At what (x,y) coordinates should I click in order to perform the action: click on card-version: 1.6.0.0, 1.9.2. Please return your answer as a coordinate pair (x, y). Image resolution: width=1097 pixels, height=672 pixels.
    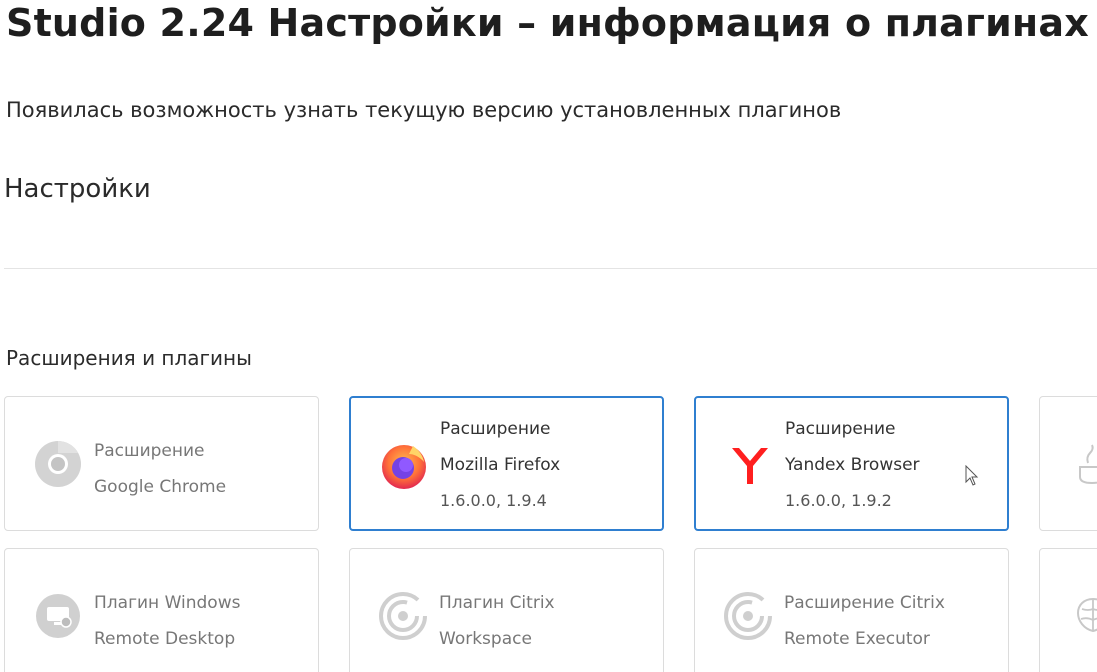
    Looking at the image, I should click on (838, 500).